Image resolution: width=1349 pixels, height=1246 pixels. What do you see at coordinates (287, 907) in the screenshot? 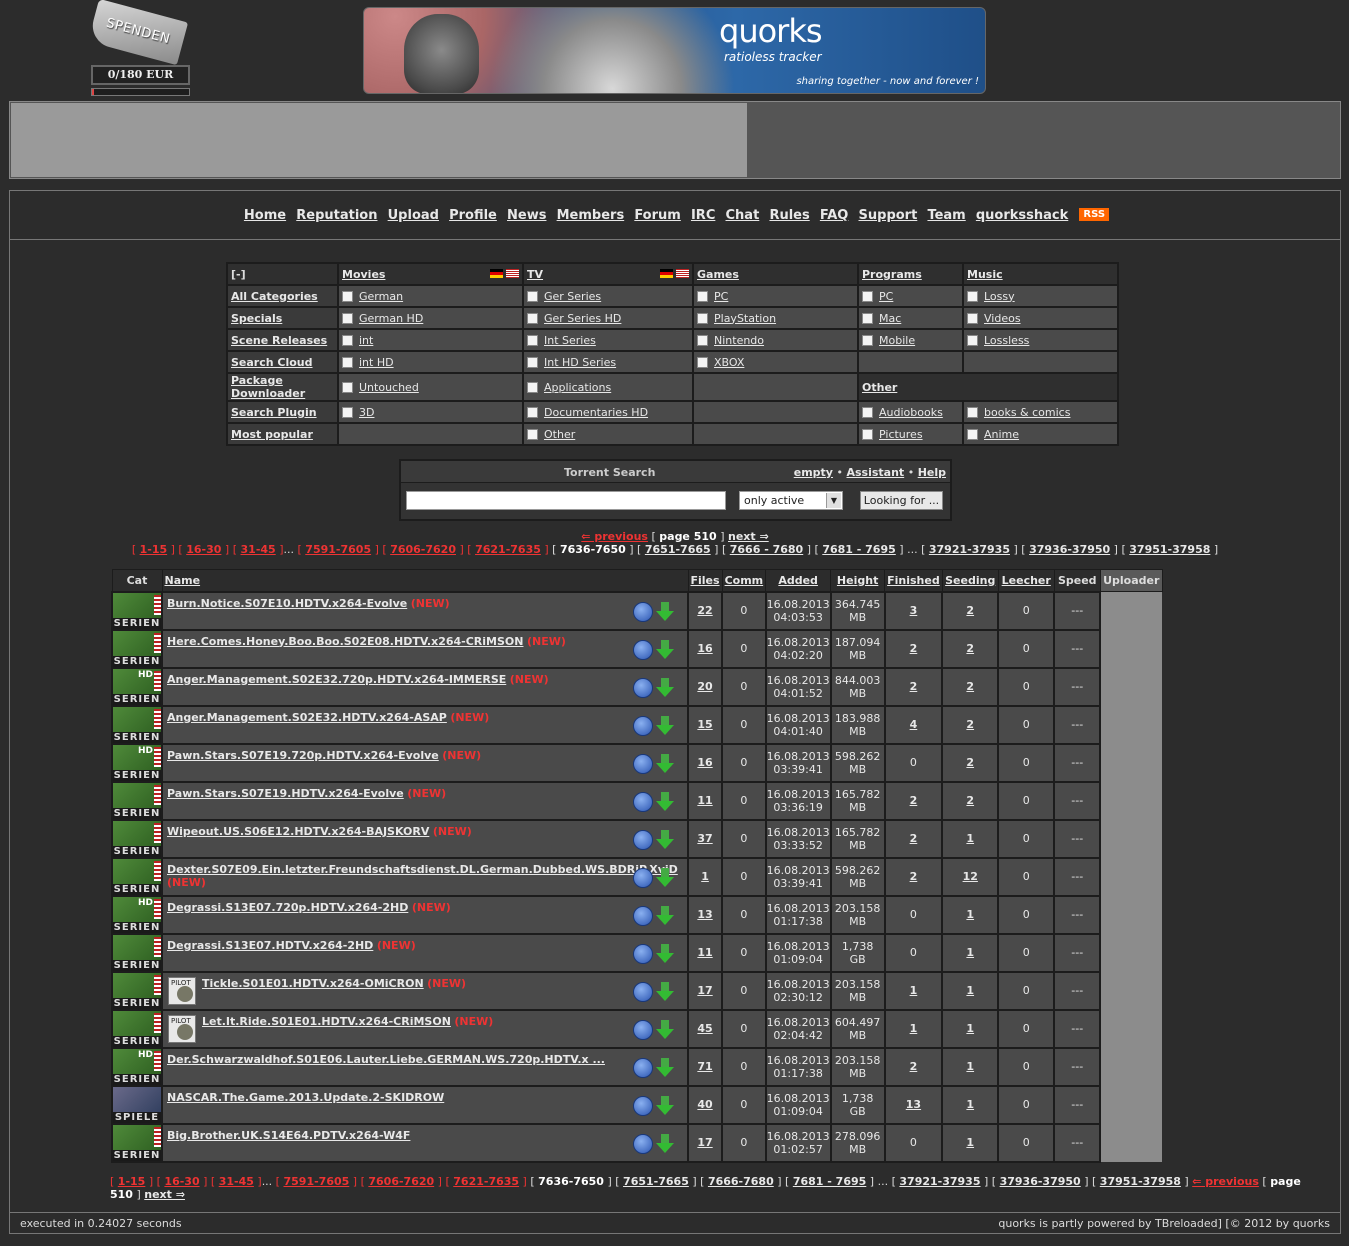
I see `torrent-name-link: Degrassi.S13E07.720p.HDTV.x264-2HD` at bounding box center [287, 907].